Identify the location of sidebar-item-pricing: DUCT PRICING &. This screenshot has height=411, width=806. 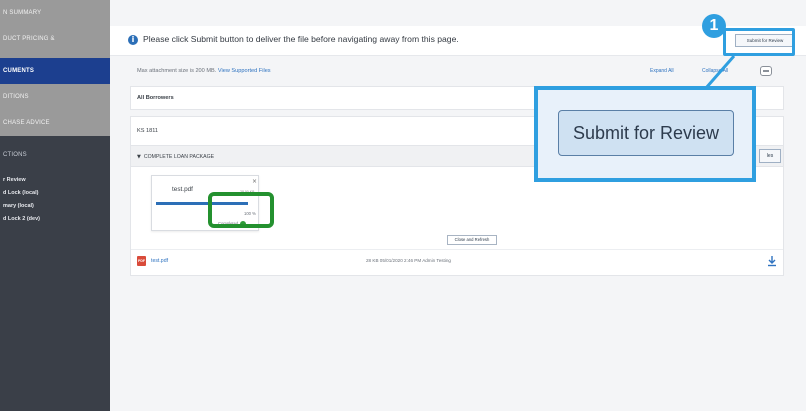
(55, 42).